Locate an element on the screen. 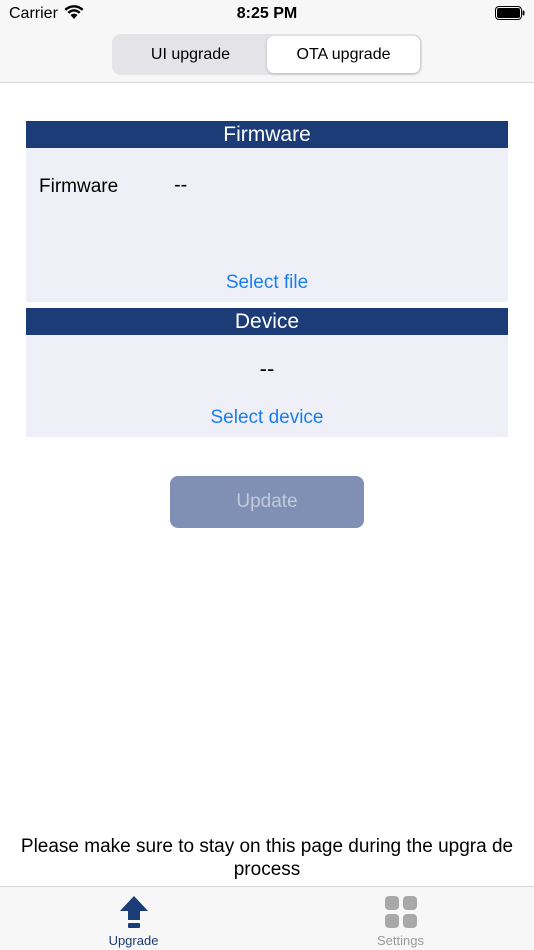 This screenshot has height=950, width=534. nav-bar: UI upgrade OTA upgrade is located at coordinates (267, 56).